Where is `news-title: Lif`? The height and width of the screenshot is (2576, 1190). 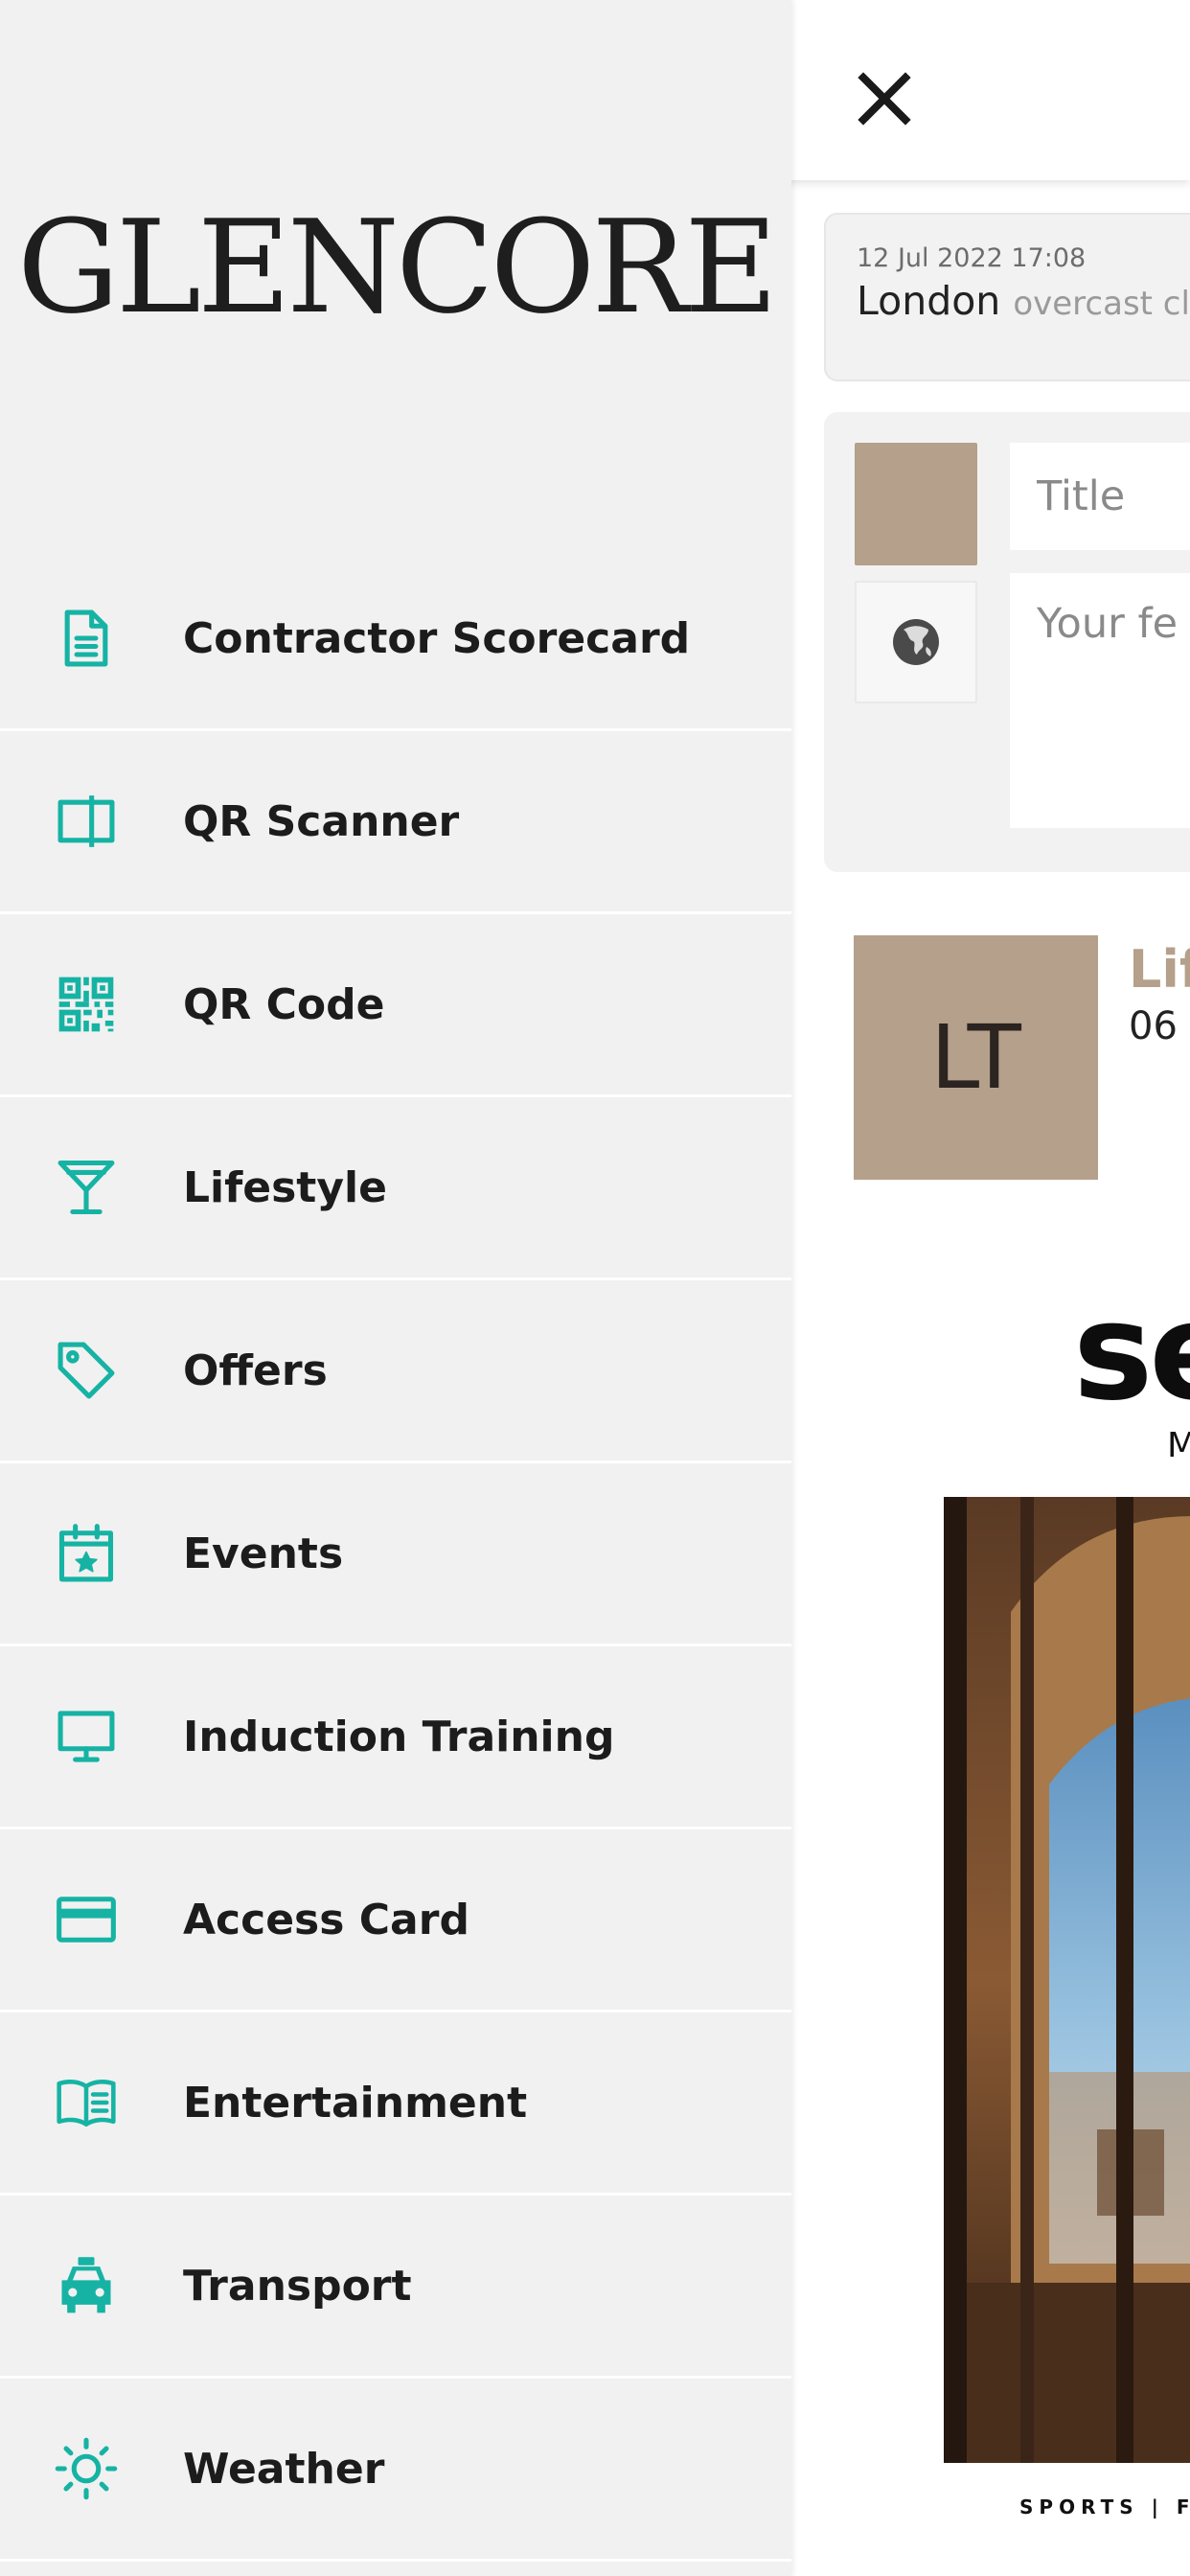 news-title: Lif is located at coordinates (1160, 969).